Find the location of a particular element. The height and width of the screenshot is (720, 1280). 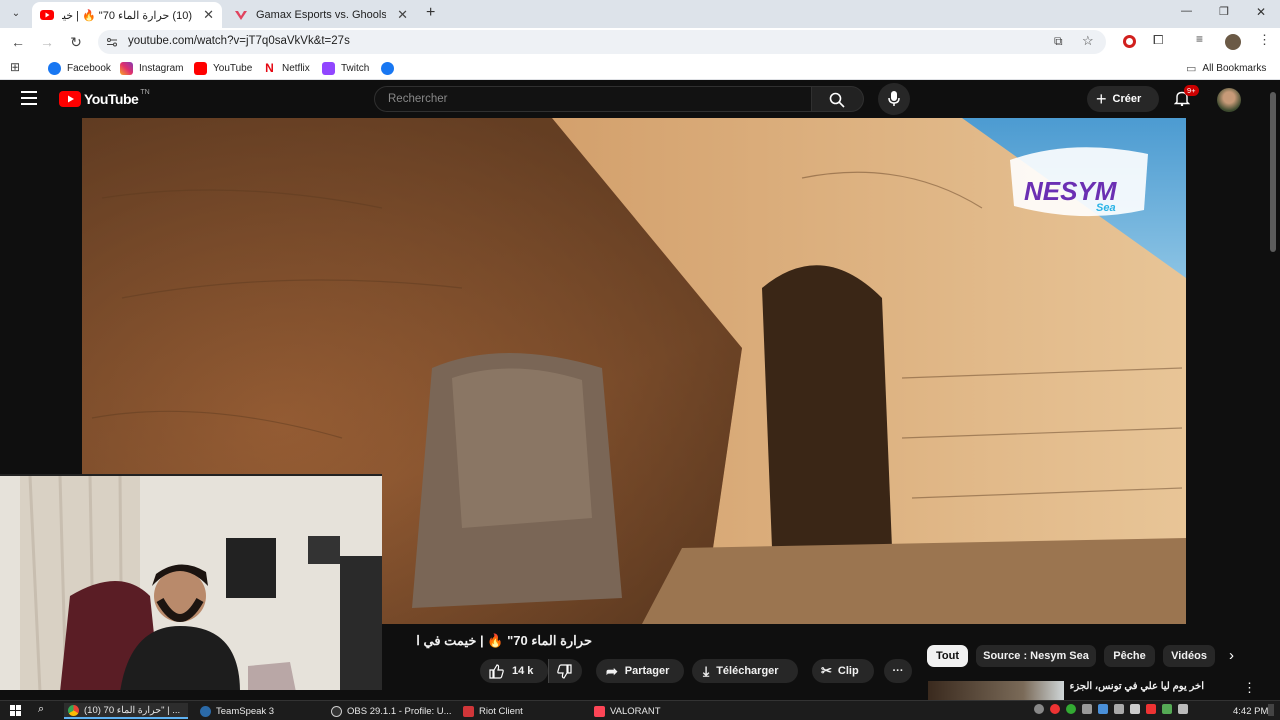

profile-avatar is located at coordinates (1233, 42).